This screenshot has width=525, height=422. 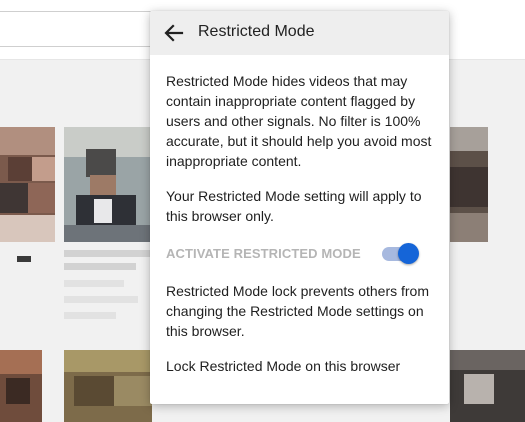 What do you see at coordinates (256, 31) in the screenshot?
I see `panel-title: Restricted Mode` at bounding box center [256, 31].